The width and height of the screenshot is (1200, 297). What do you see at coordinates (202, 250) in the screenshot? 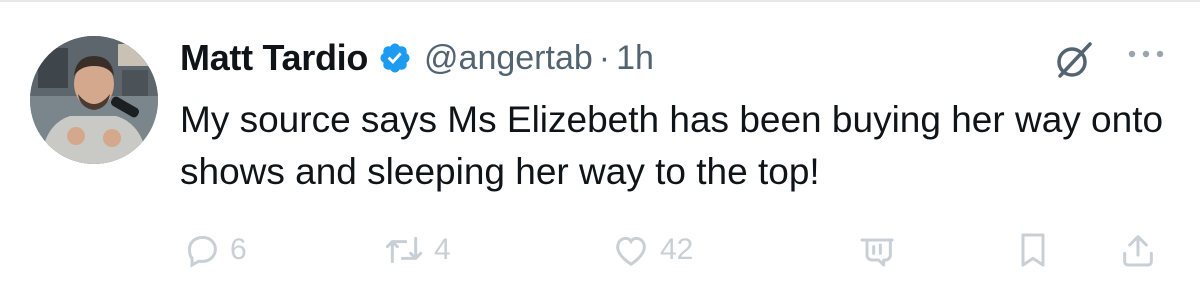
I see `reply-icon` at bounding box center [202, 250].